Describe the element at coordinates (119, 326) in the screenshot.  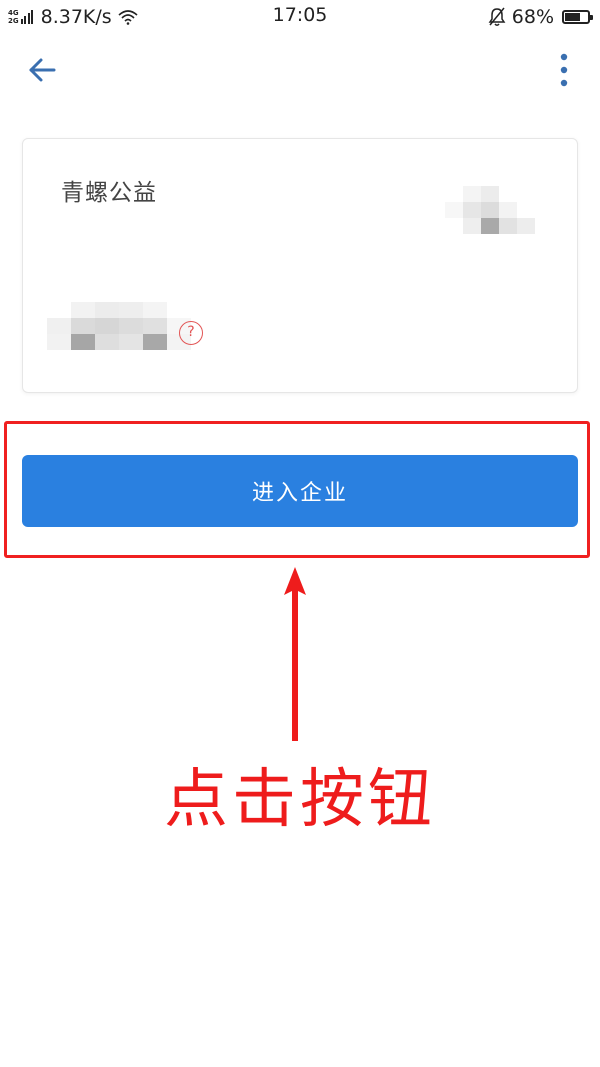
I see `organization-id-blurred` at that location.